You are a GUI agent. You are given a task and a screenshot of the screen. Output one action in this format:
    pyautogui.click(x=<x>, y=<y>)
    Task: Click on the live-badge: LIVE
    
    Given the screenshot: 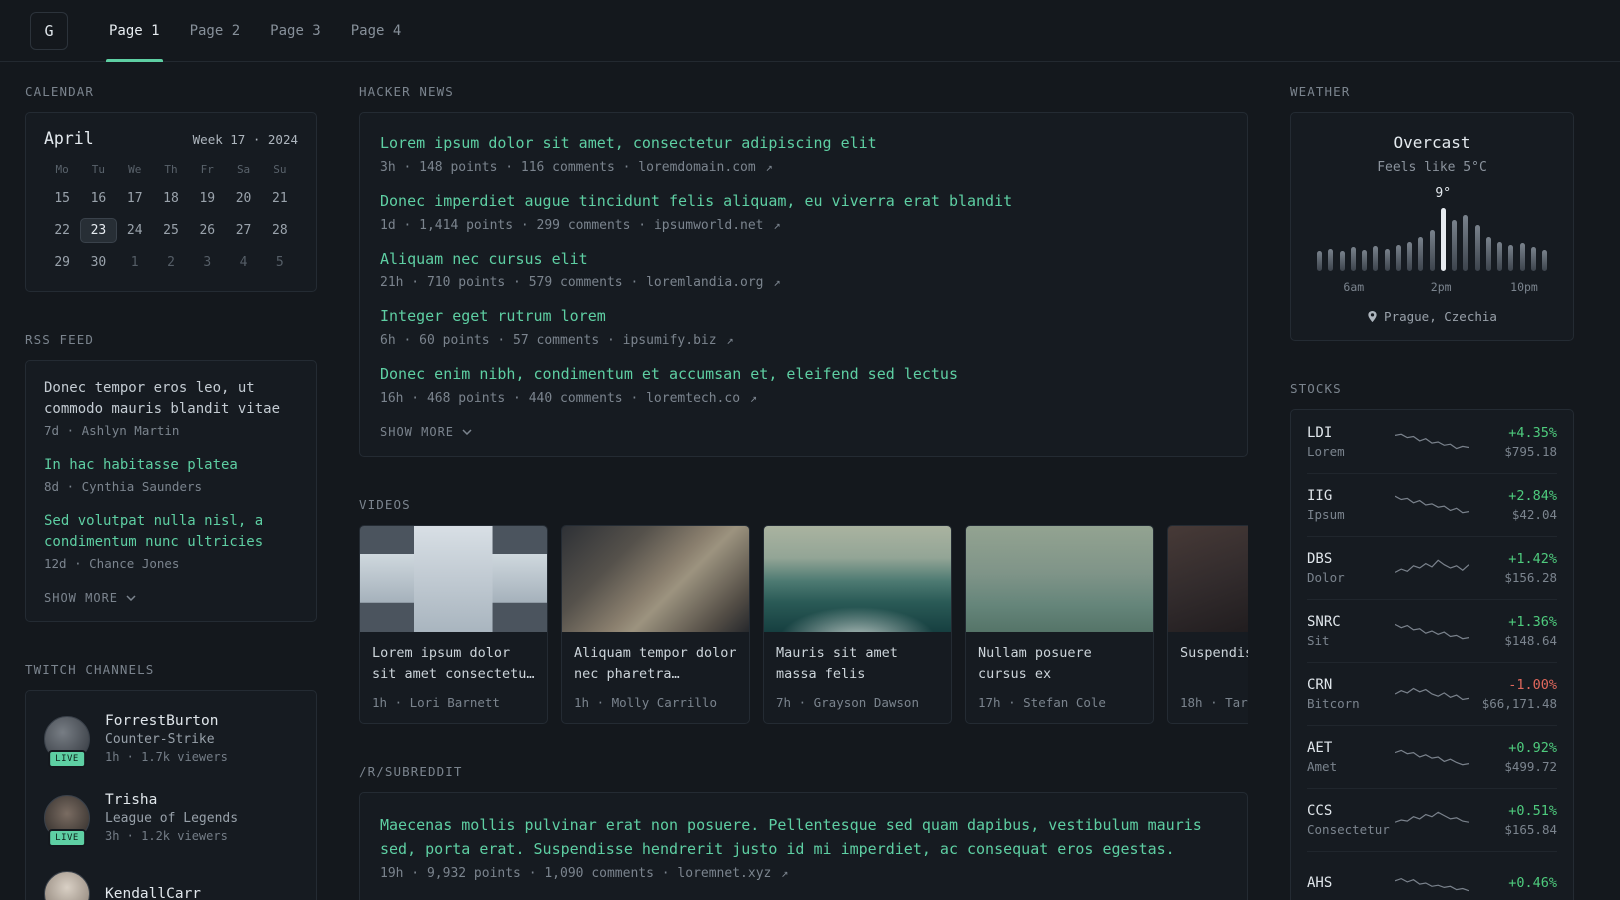 What is the action you would take?
    pyautogui.click(x=67, y=837)
    